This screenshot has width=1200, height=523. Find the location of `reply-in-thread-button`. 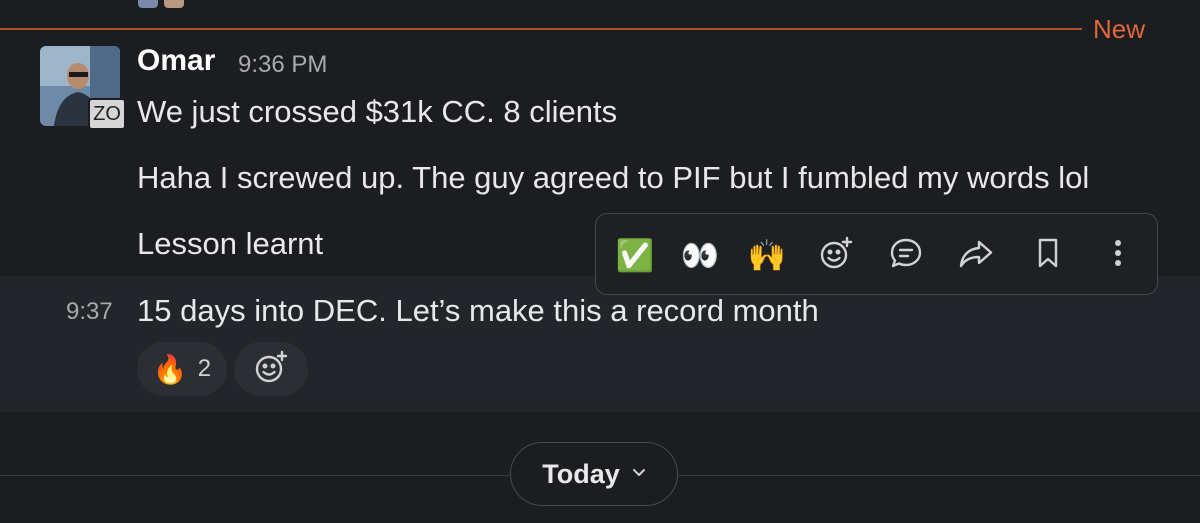

reply-in-thread-button is located at coordinates (906, 255).